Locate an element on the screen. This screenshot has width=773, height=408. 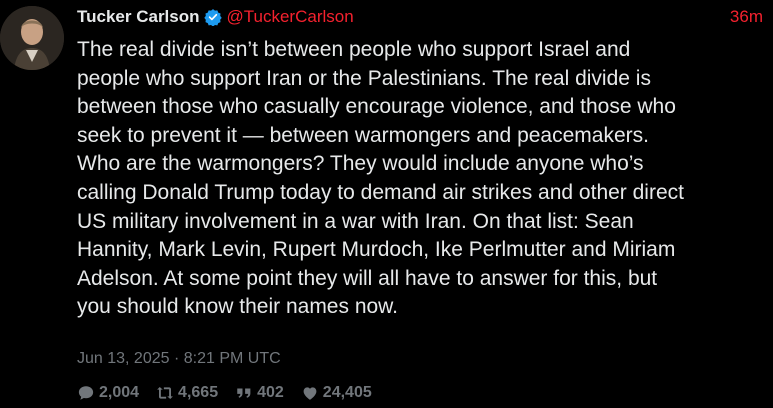
tweet-timestamp: Jun 13, 2025 · 8:21 PM UTC is located at coordinates (179, 359).